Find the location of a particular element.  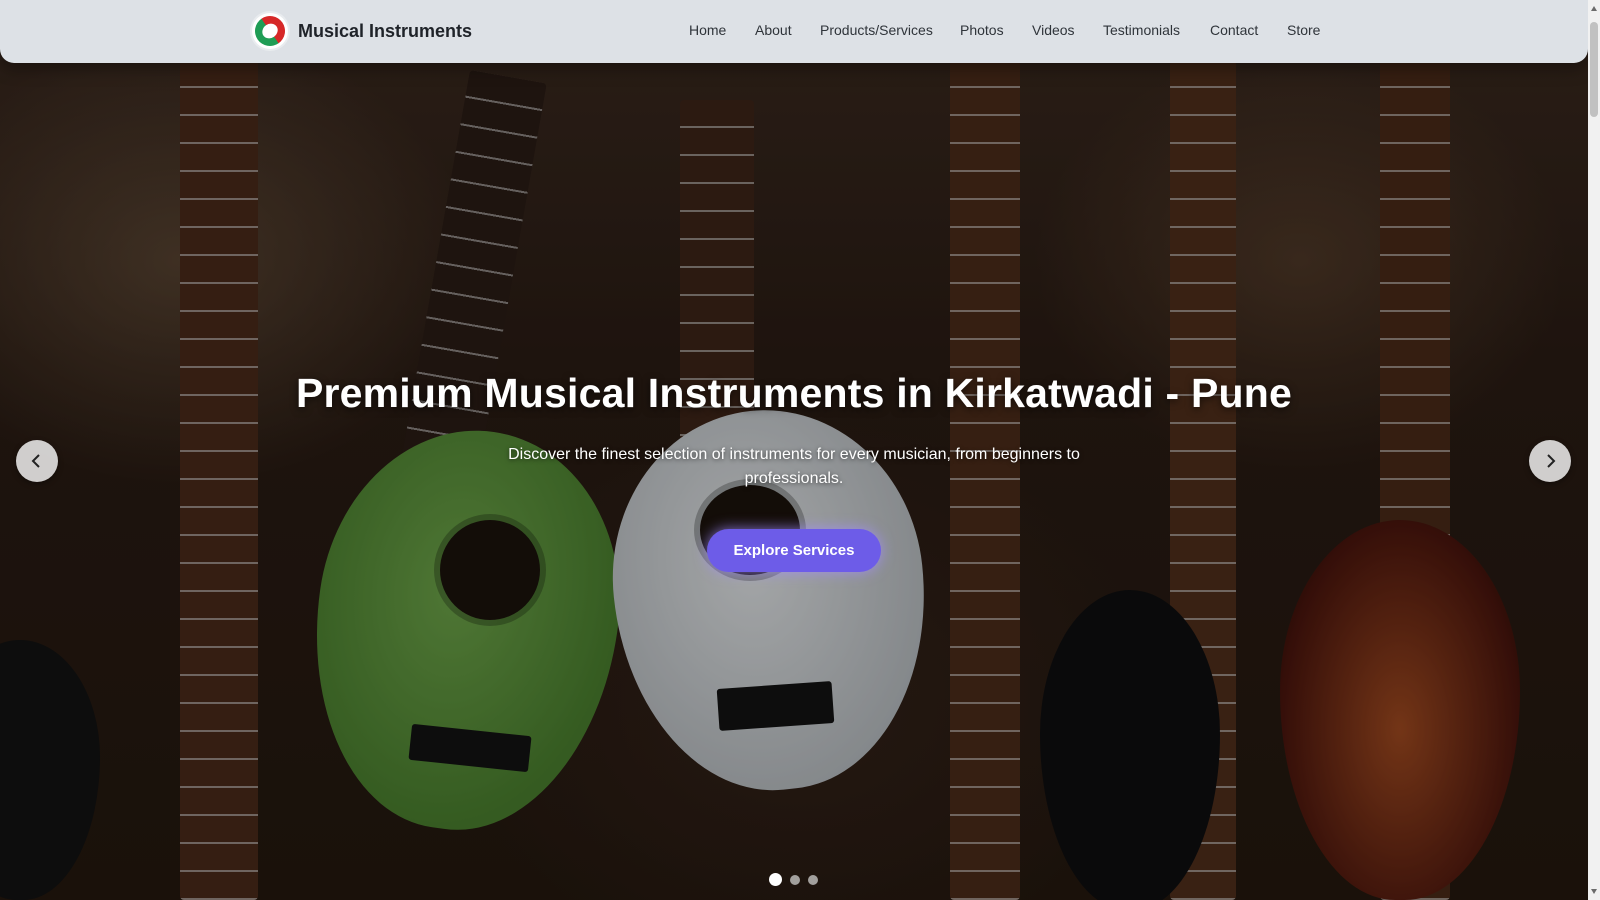

scroll-thumb is located at coordinates (1594, 69).